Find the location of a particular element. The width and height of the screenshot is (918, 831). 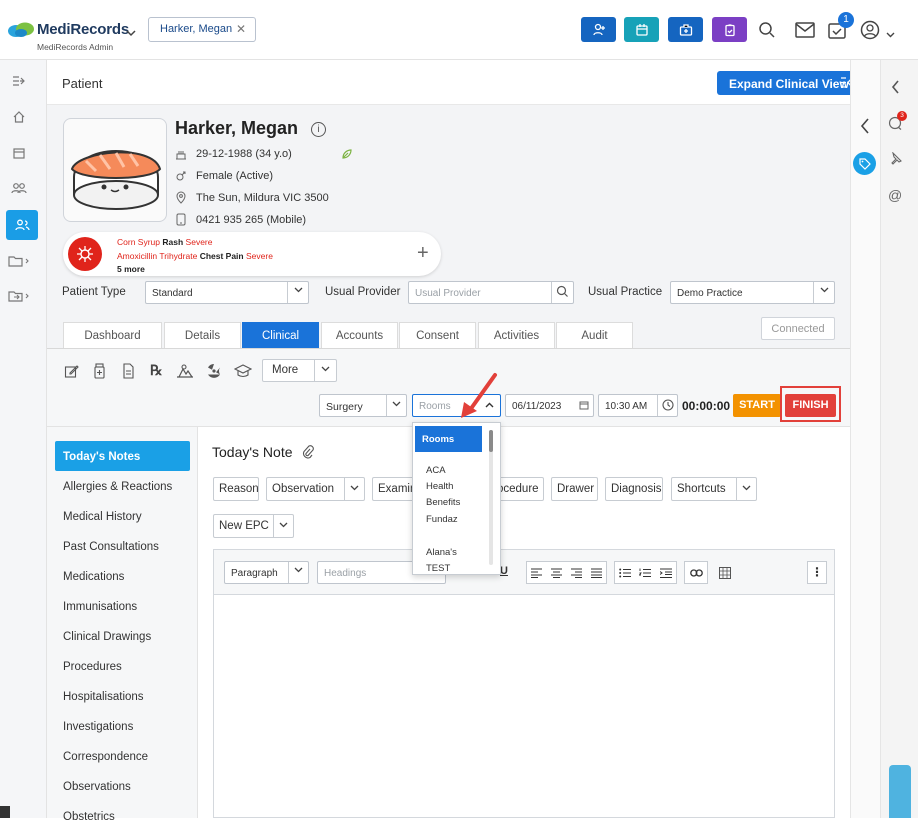

underline-button: U is located at coordinates (504, 571).